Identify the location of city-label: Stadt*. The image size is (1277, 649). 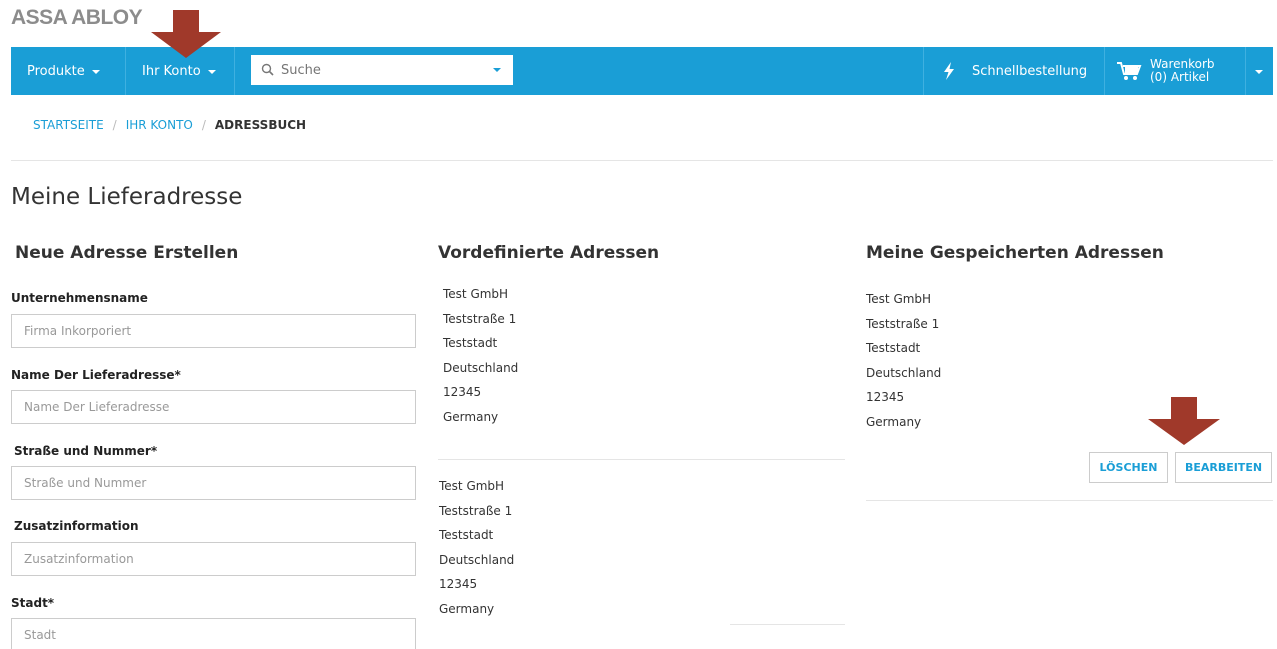
(33, 603).